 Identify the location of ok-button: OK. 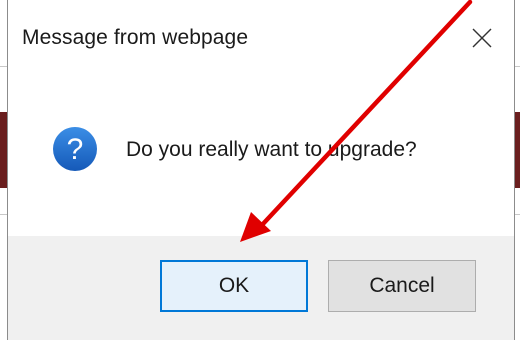
(234, 286).